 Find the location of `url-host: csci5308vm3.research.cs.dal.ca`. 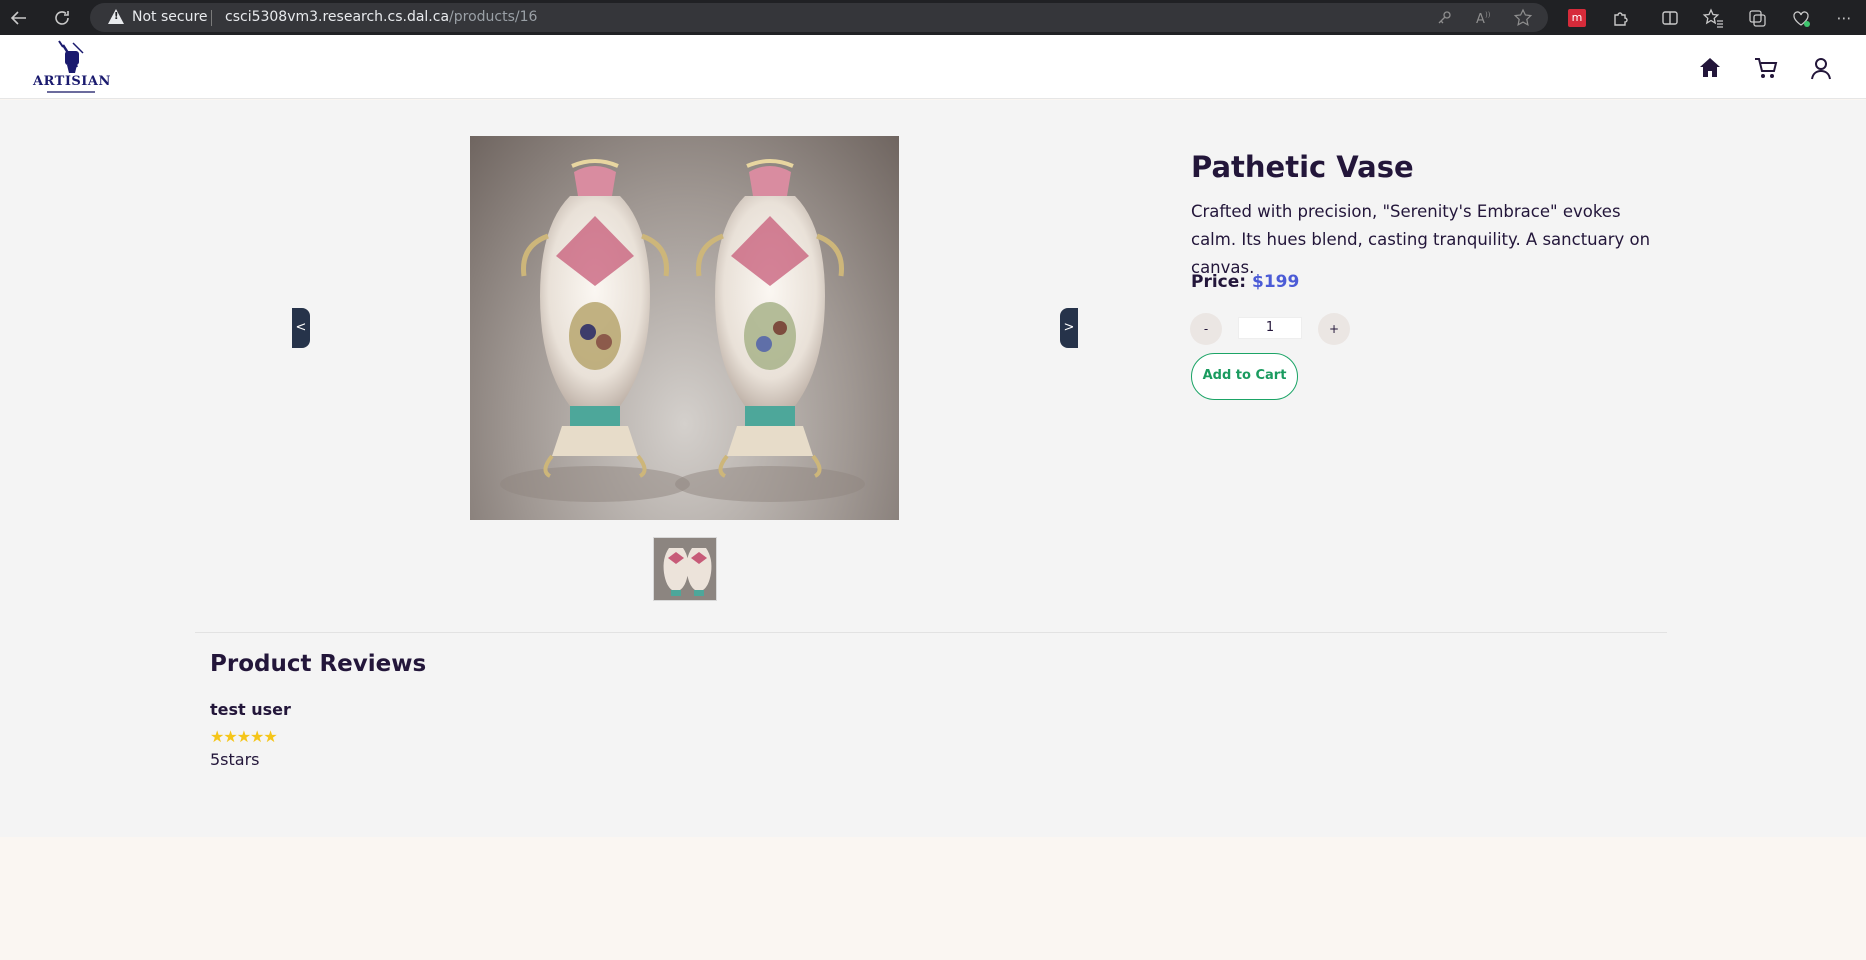

url-host: csci5308vm3.research.cs.dal.ca is located at coordinates (337, 17).